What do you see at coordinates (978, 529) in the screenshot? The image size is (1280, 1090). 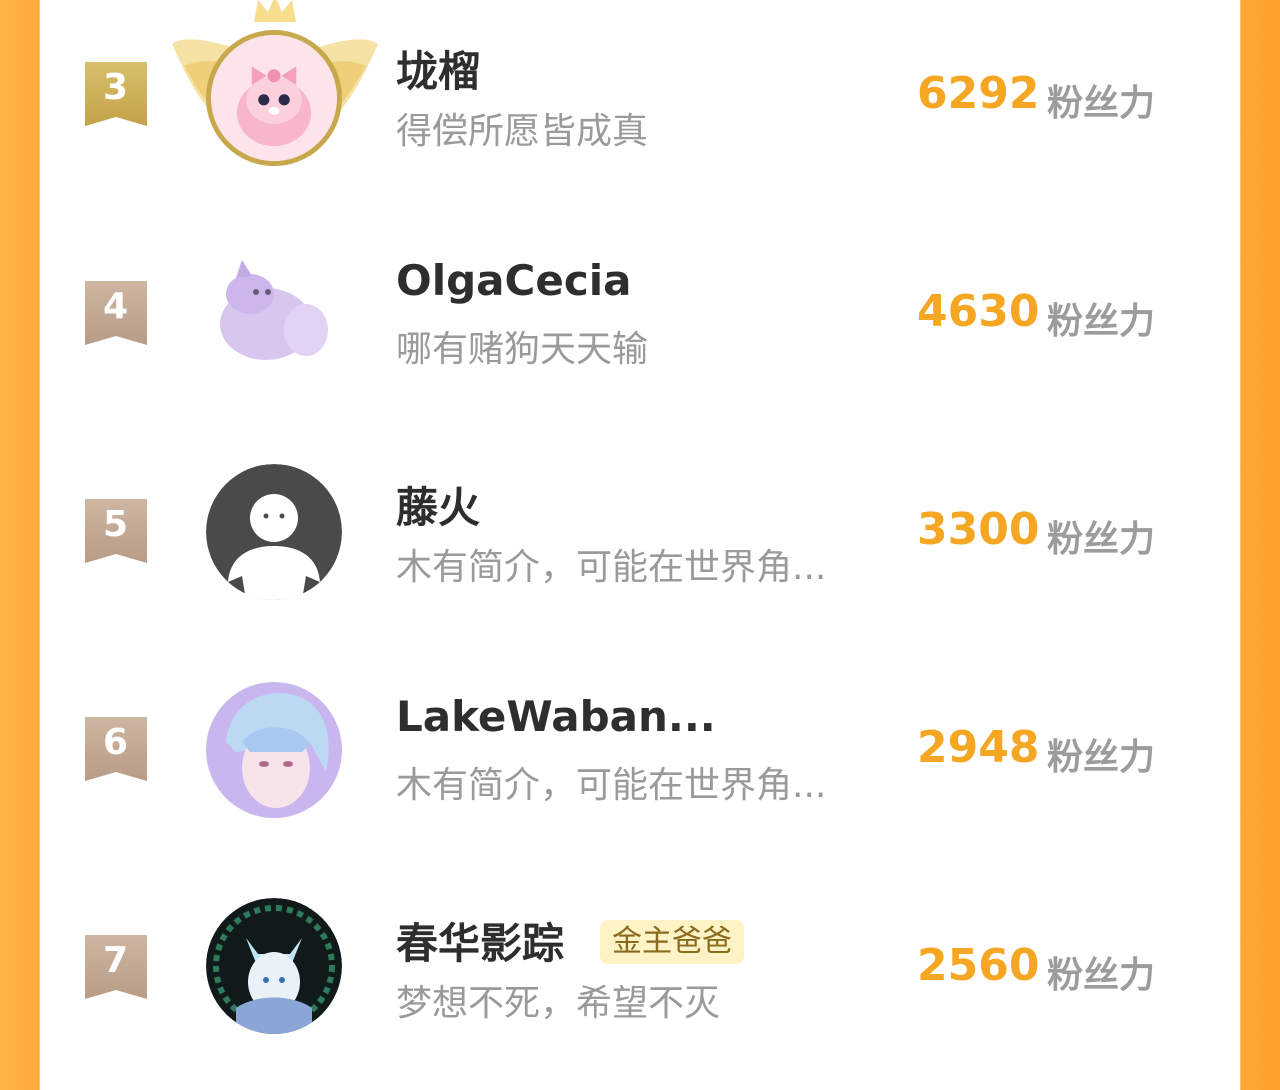 I see `fan-power-value: 3300` at bounding box center [978, 529].